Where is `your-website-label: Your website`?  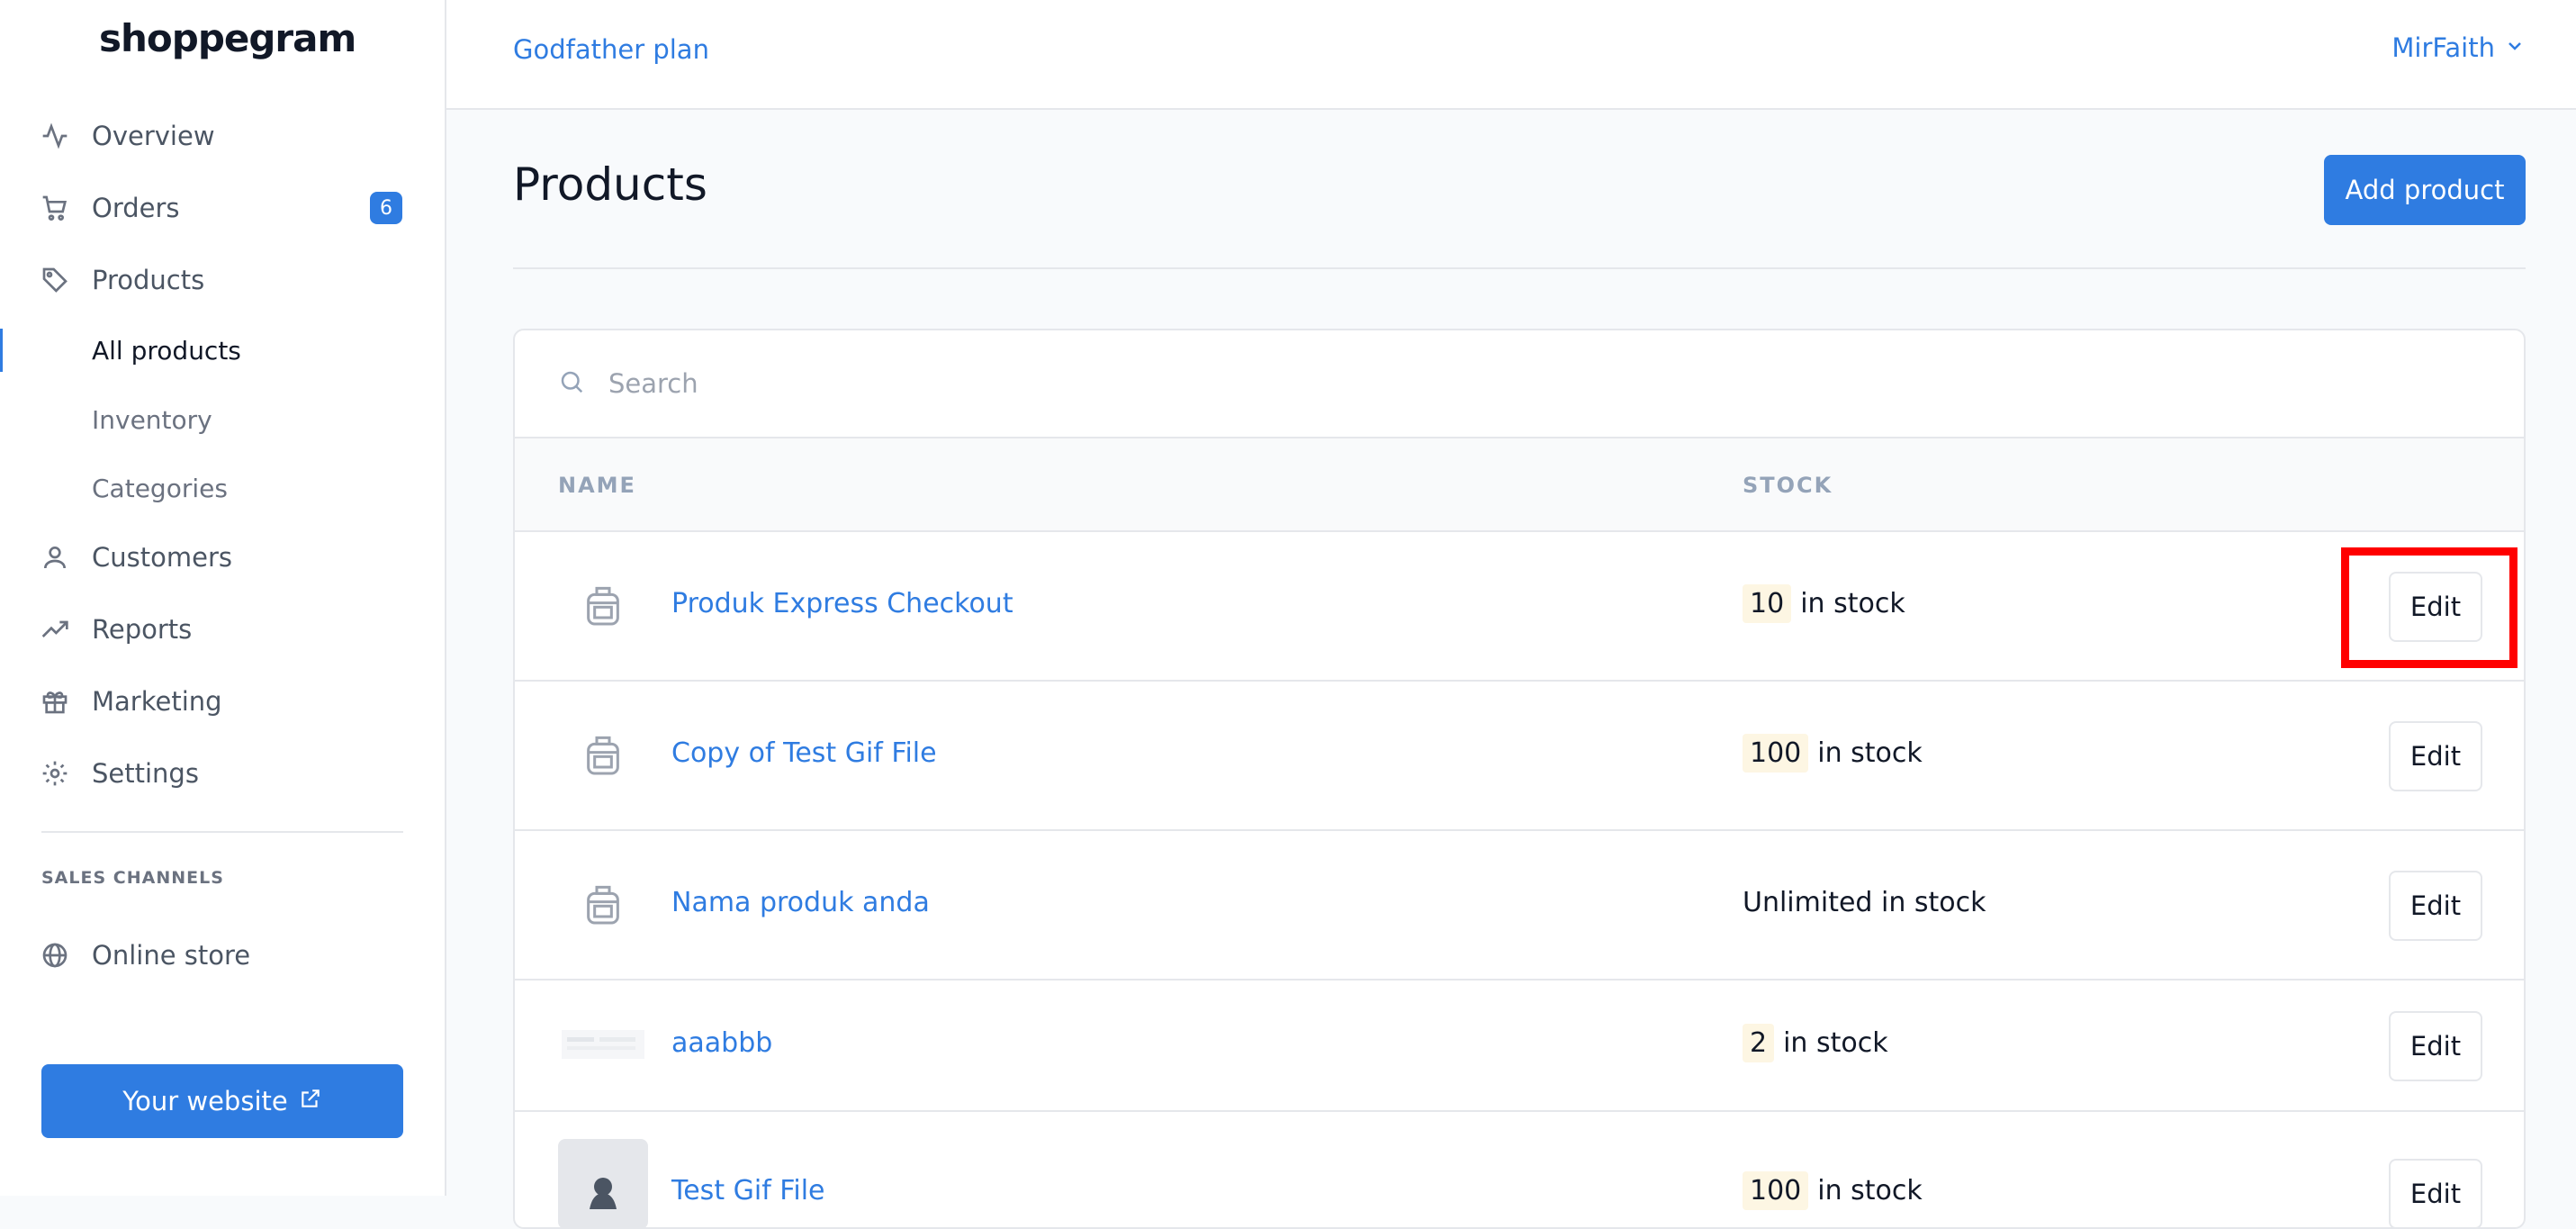
your-website-label: Your website is located at coordinates (205, 1101).